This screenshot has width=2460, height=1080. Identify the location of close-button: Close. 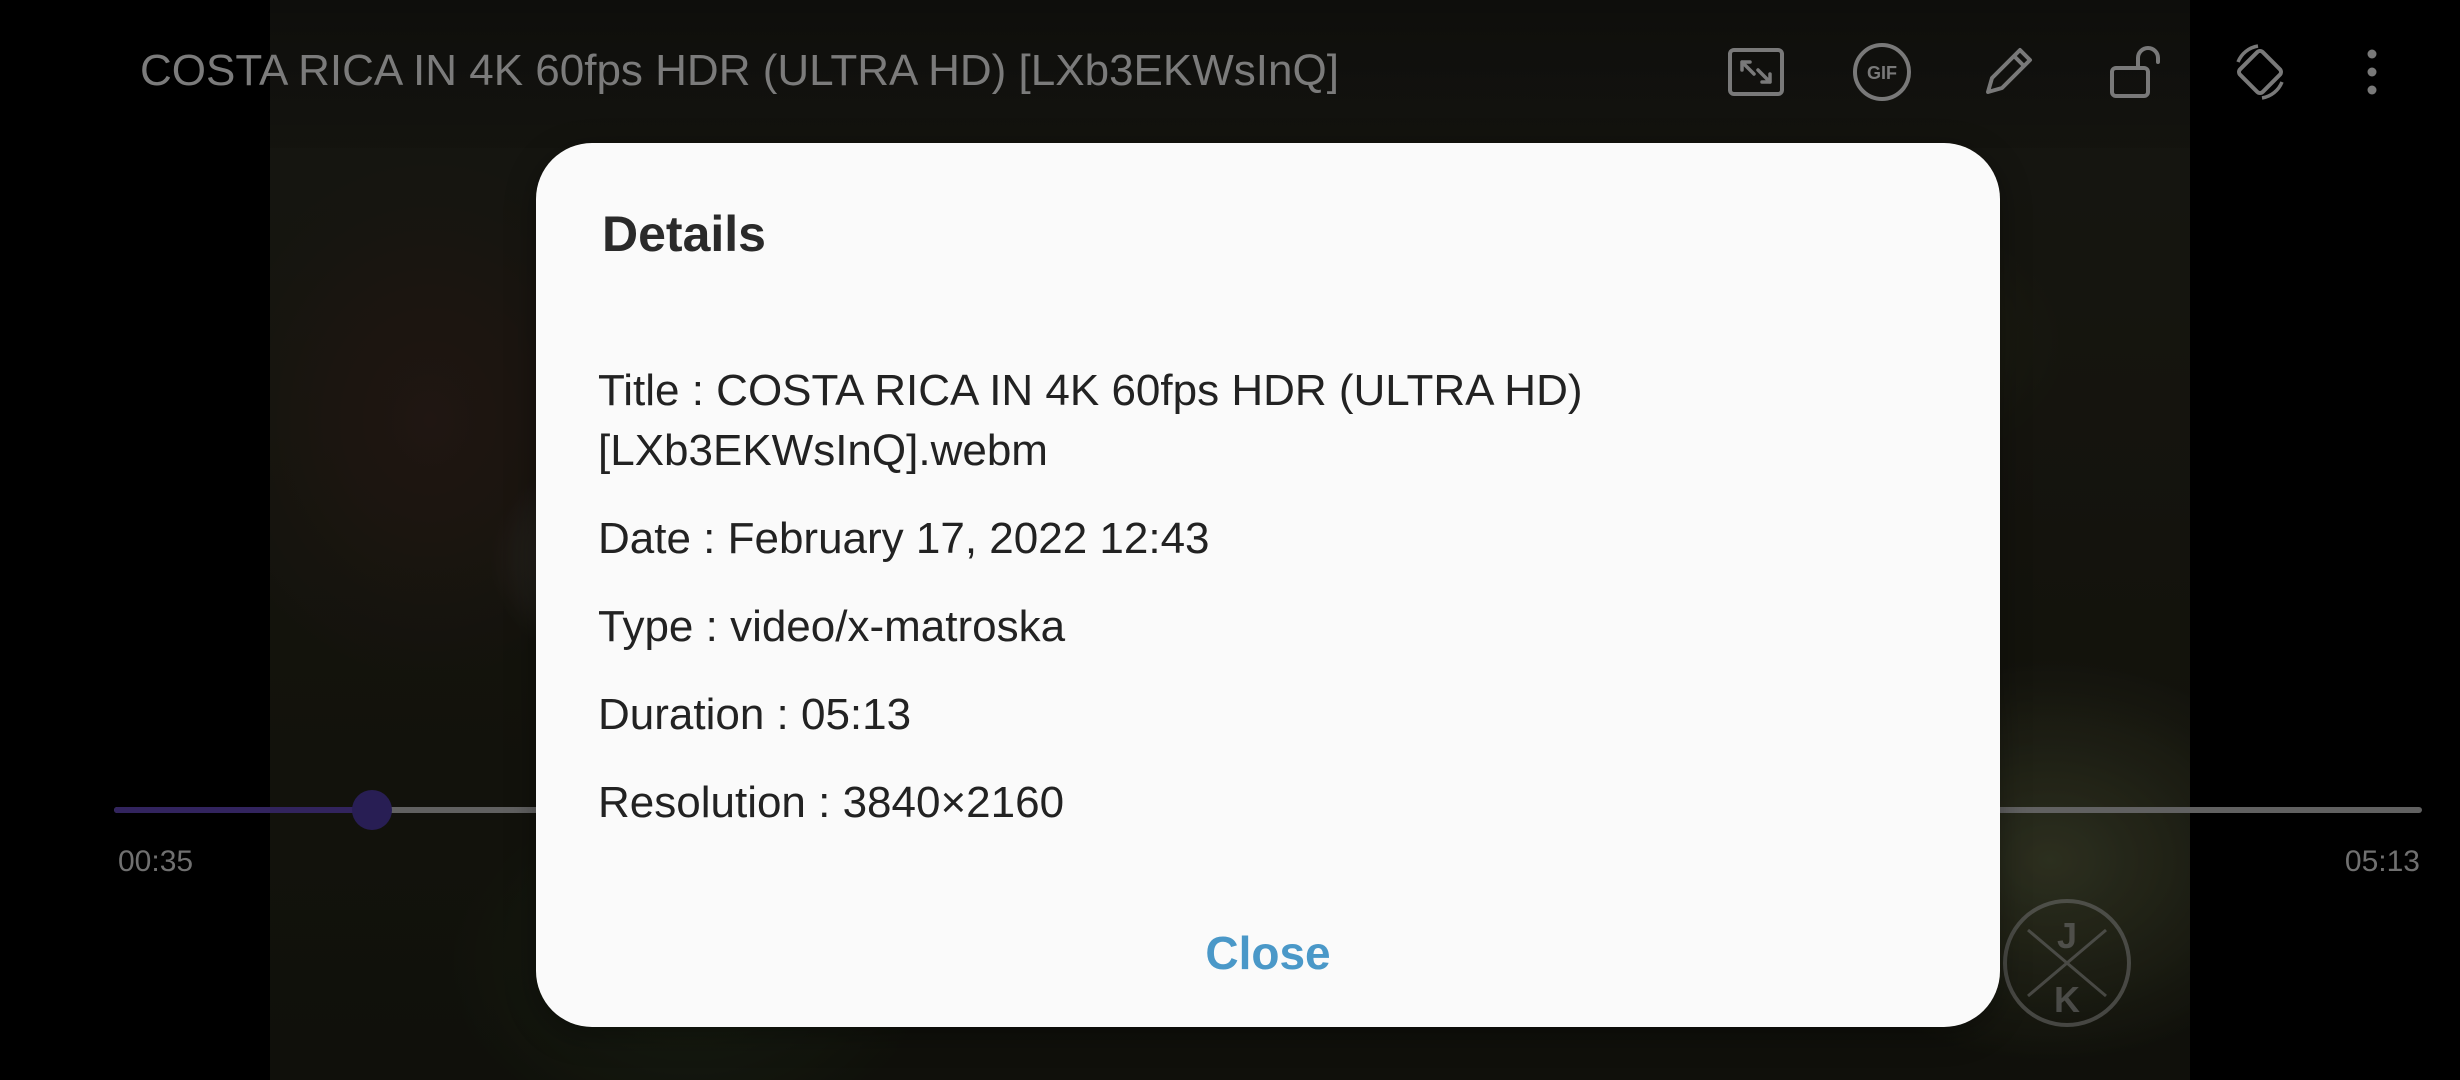
(1268, 953).